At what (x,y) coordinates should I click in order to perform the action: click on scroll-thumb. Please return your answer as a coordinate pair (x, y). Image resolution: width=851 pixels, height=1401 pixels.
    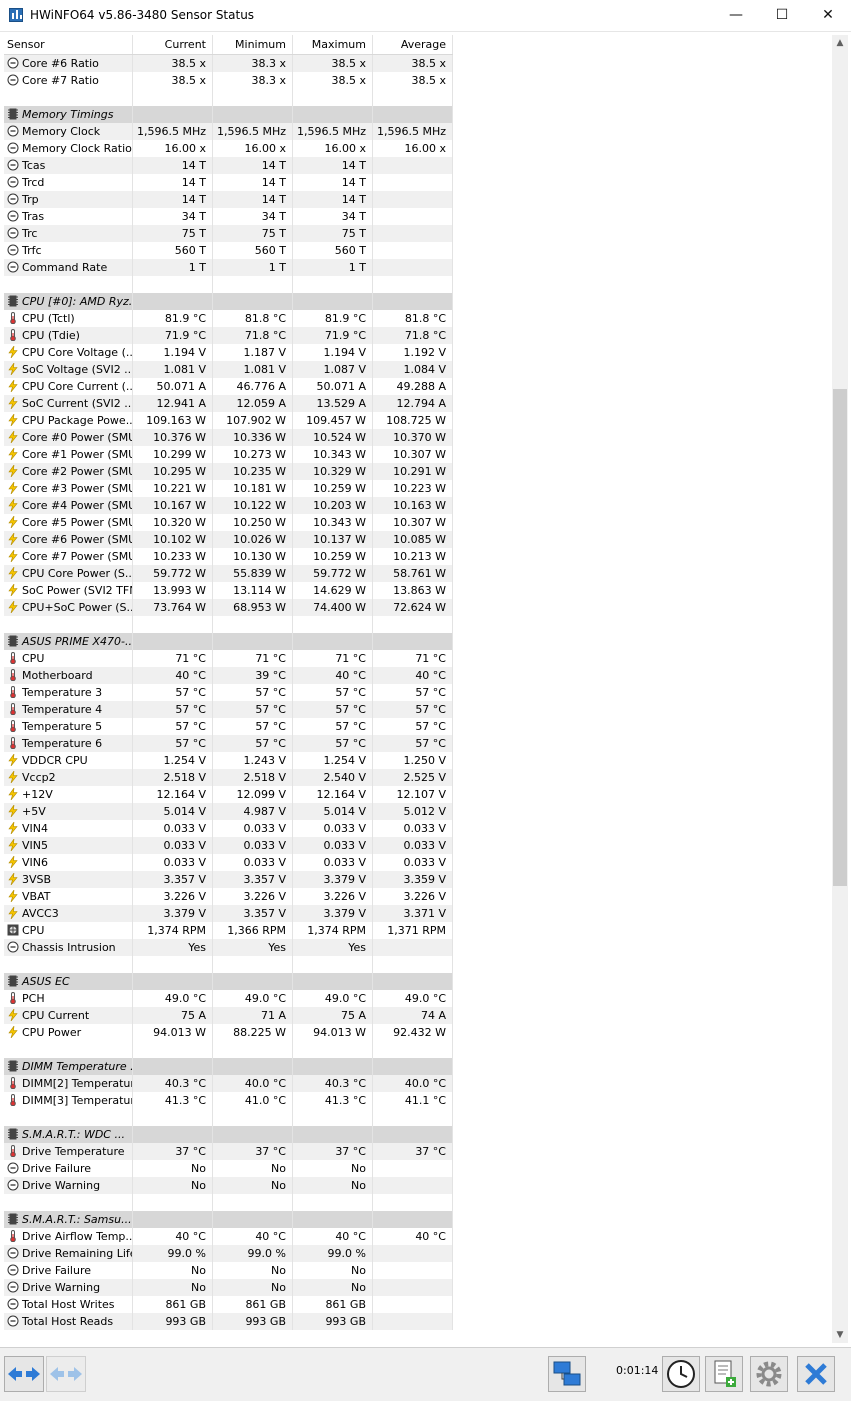
    Looking at the image, I should click on (840, 637).